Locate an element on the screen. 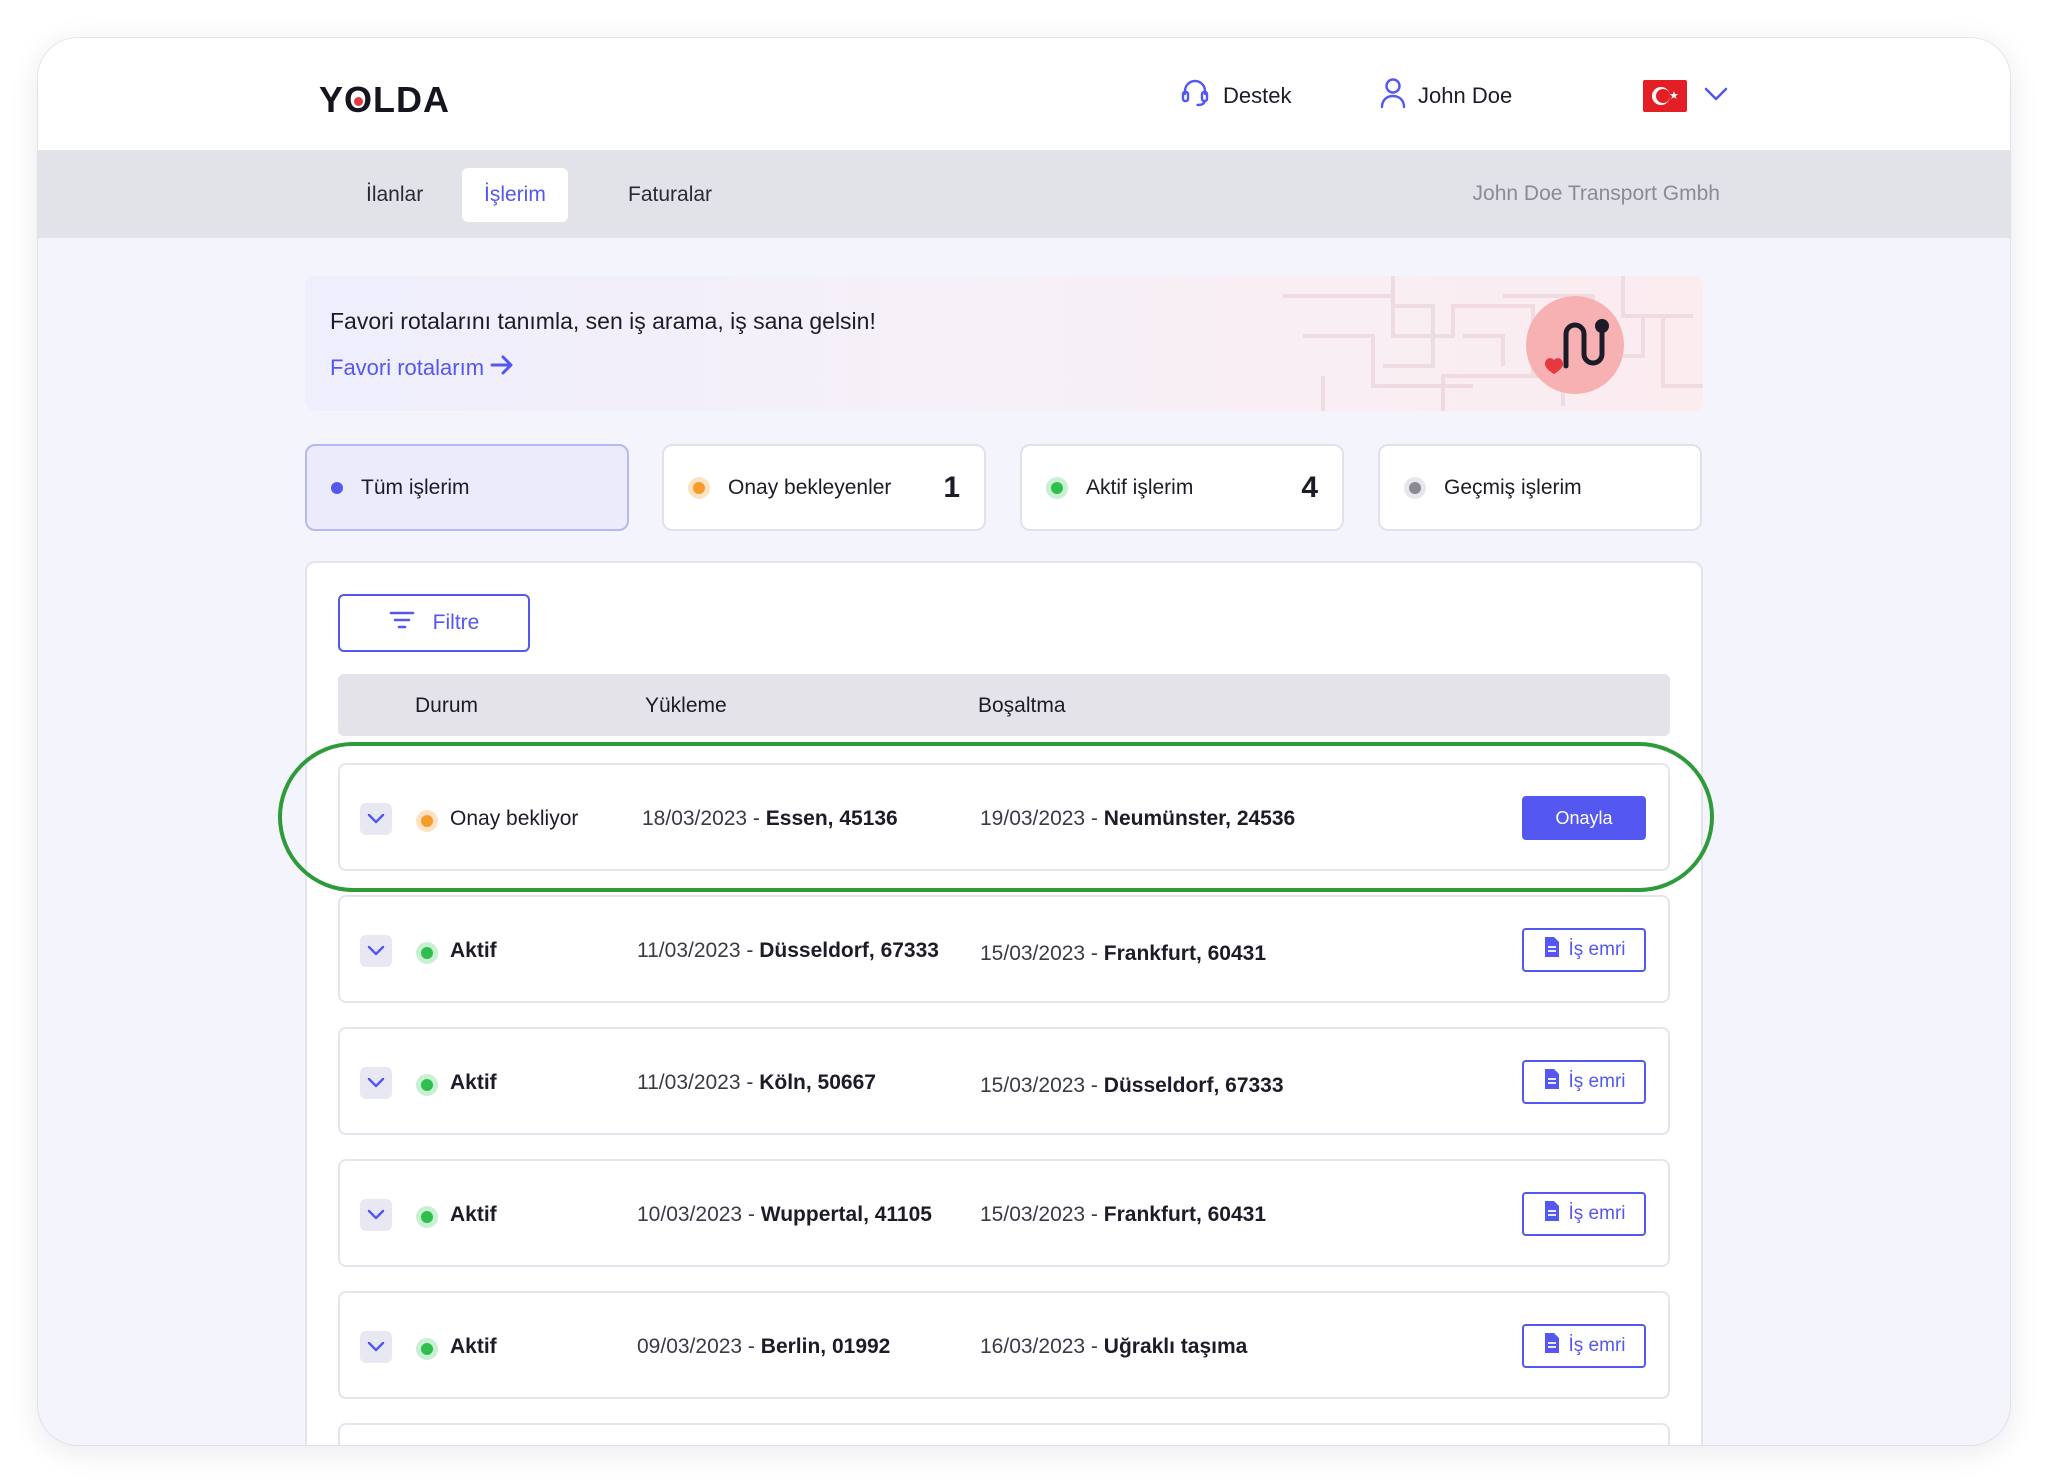 This screenshot has height=1483, width=2048. favorite-routes-link: Favori rotalarım is located at coordinates (422, 368).